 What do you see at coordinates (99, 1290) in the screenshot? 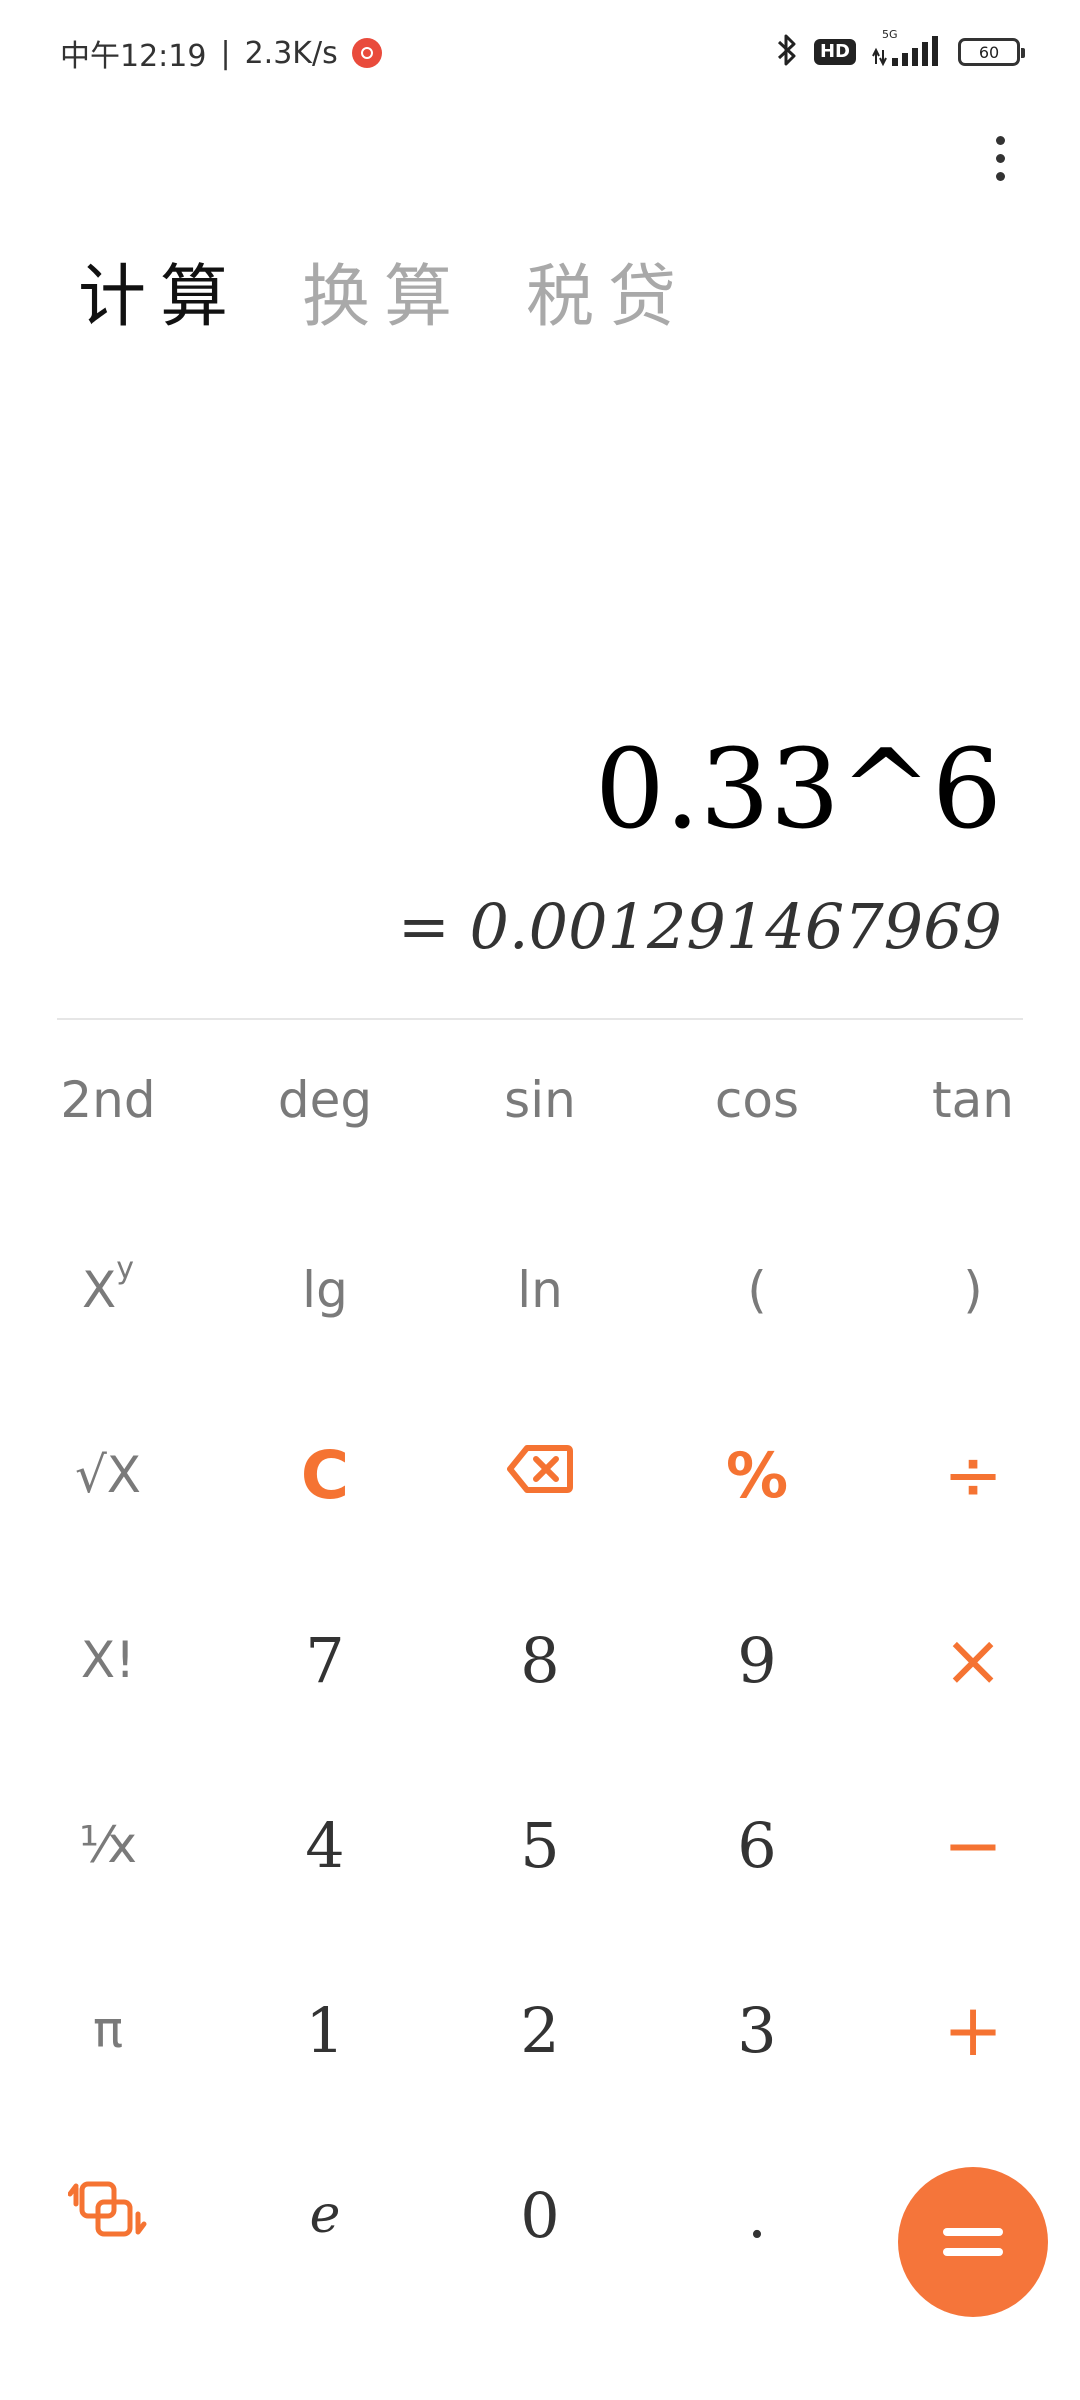
I see `power-base: X` at bounding box center [99, 1290].